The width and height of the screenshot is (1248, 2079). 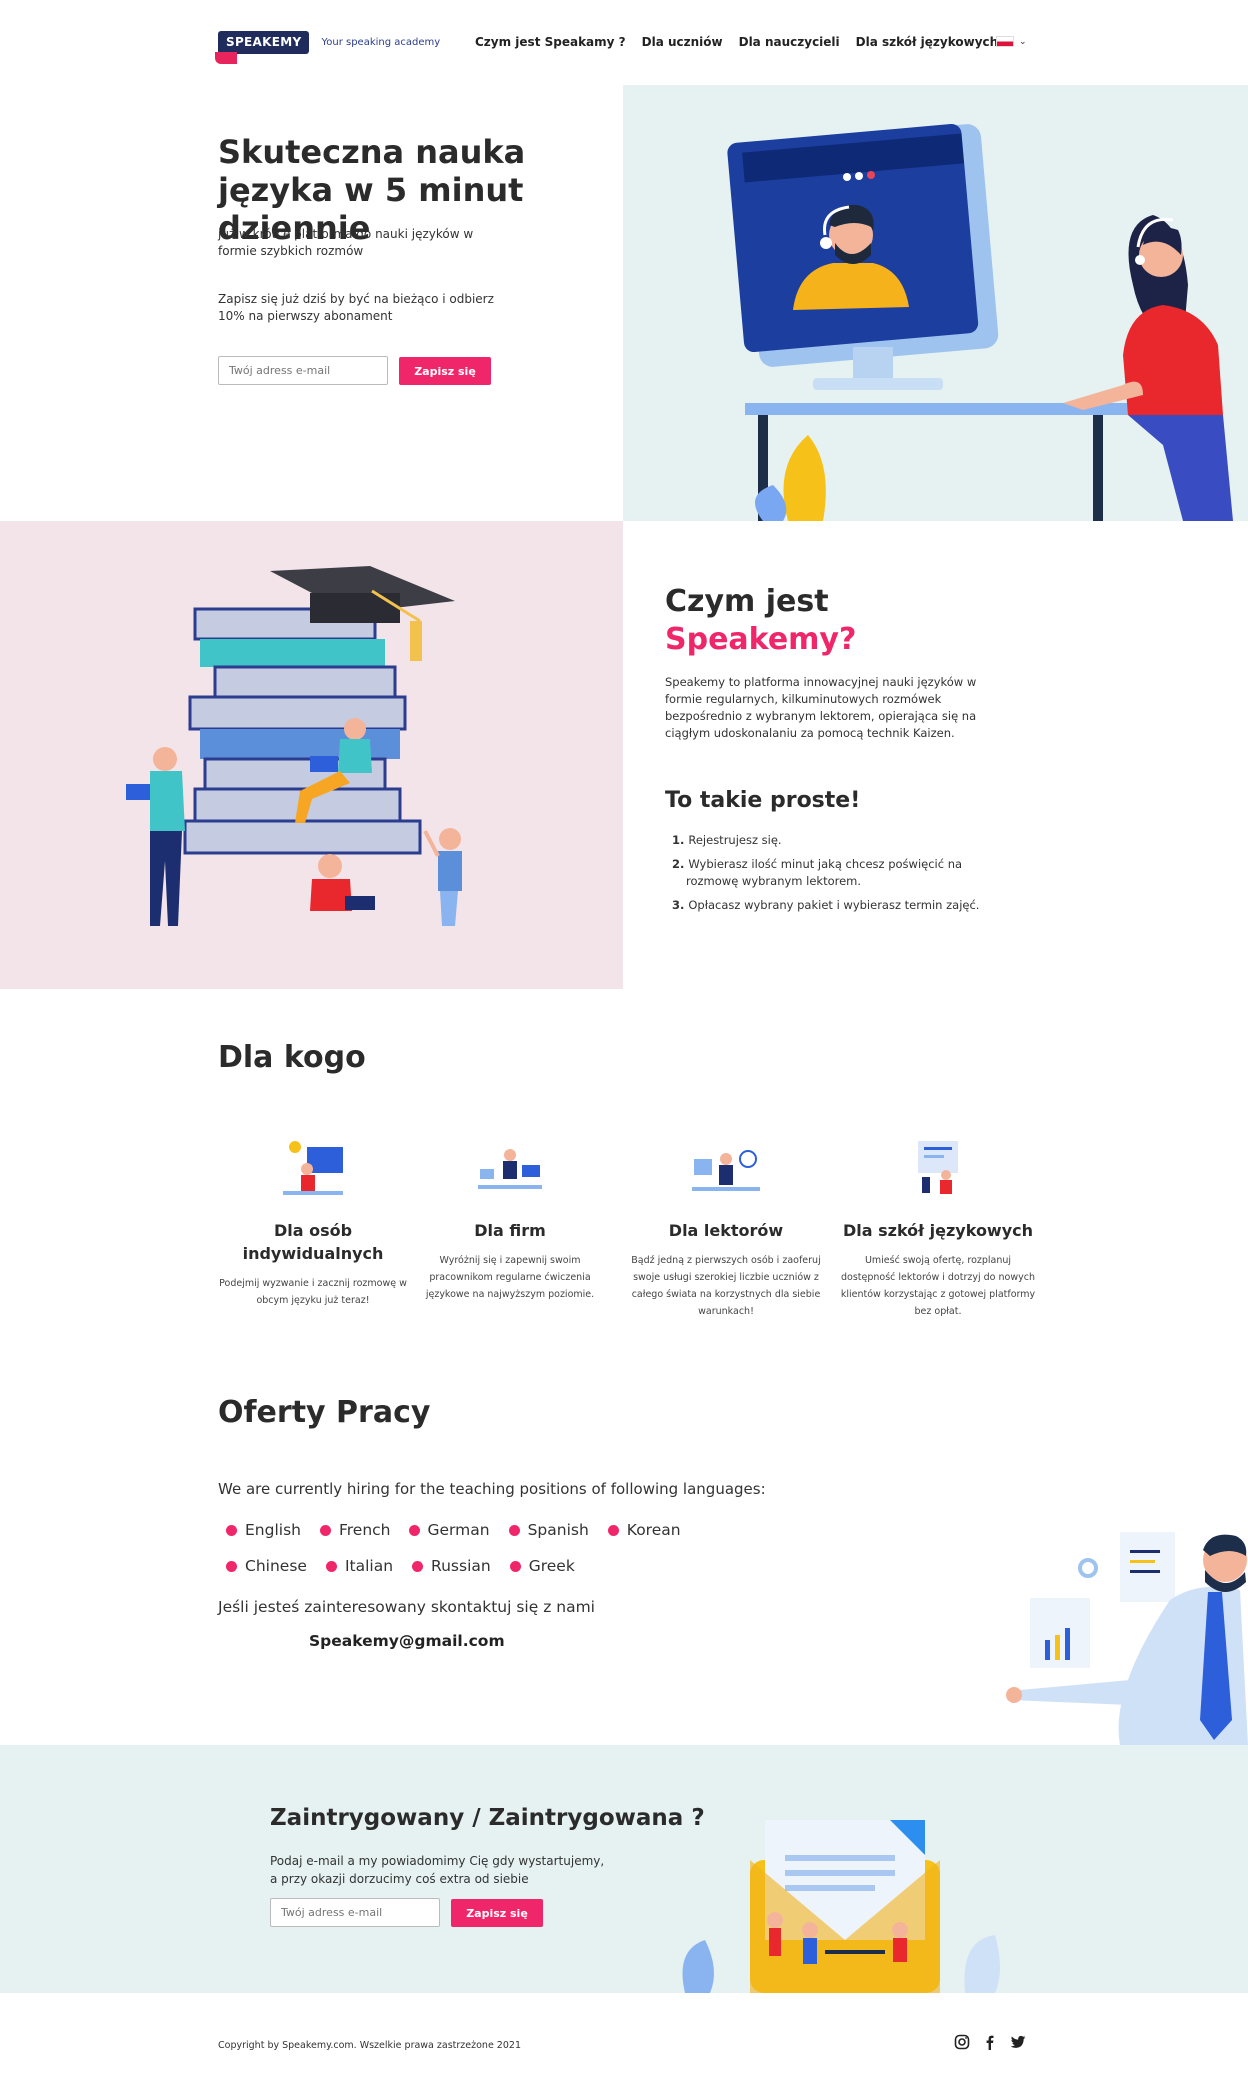 What do you see at coordinates (381, 42) in the screenshot?
I see `logo-tagline: Your speaking academy` at bounding box center [381, 42].